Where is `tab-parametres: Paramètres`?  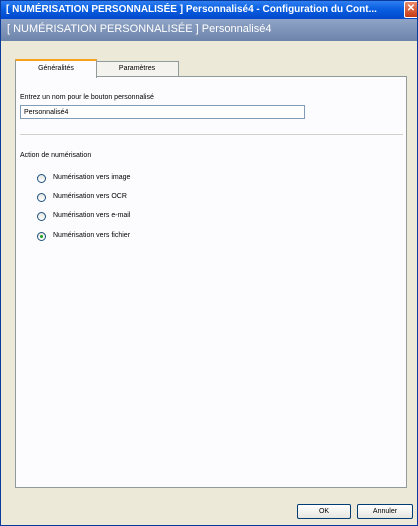
tab-parametres: Paramètres is located at coordinates (137, 68).